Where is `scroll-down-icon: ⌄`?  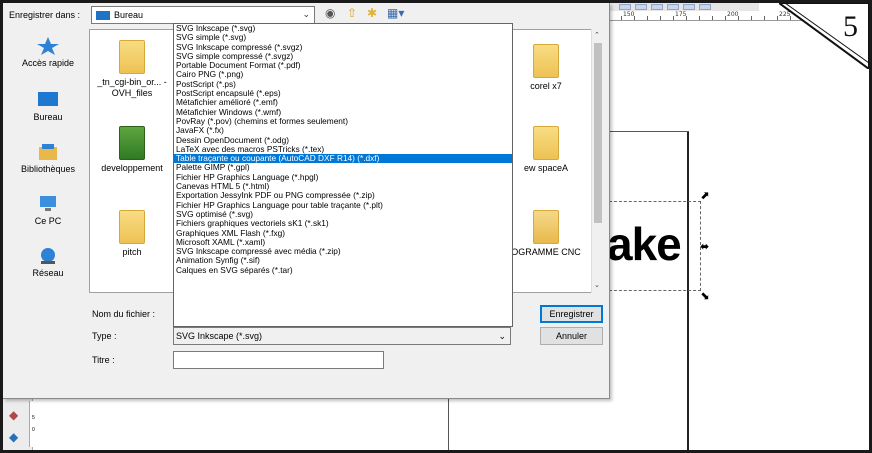
scroll-down-icon: ⌄ is located at coordinates (597, 285).